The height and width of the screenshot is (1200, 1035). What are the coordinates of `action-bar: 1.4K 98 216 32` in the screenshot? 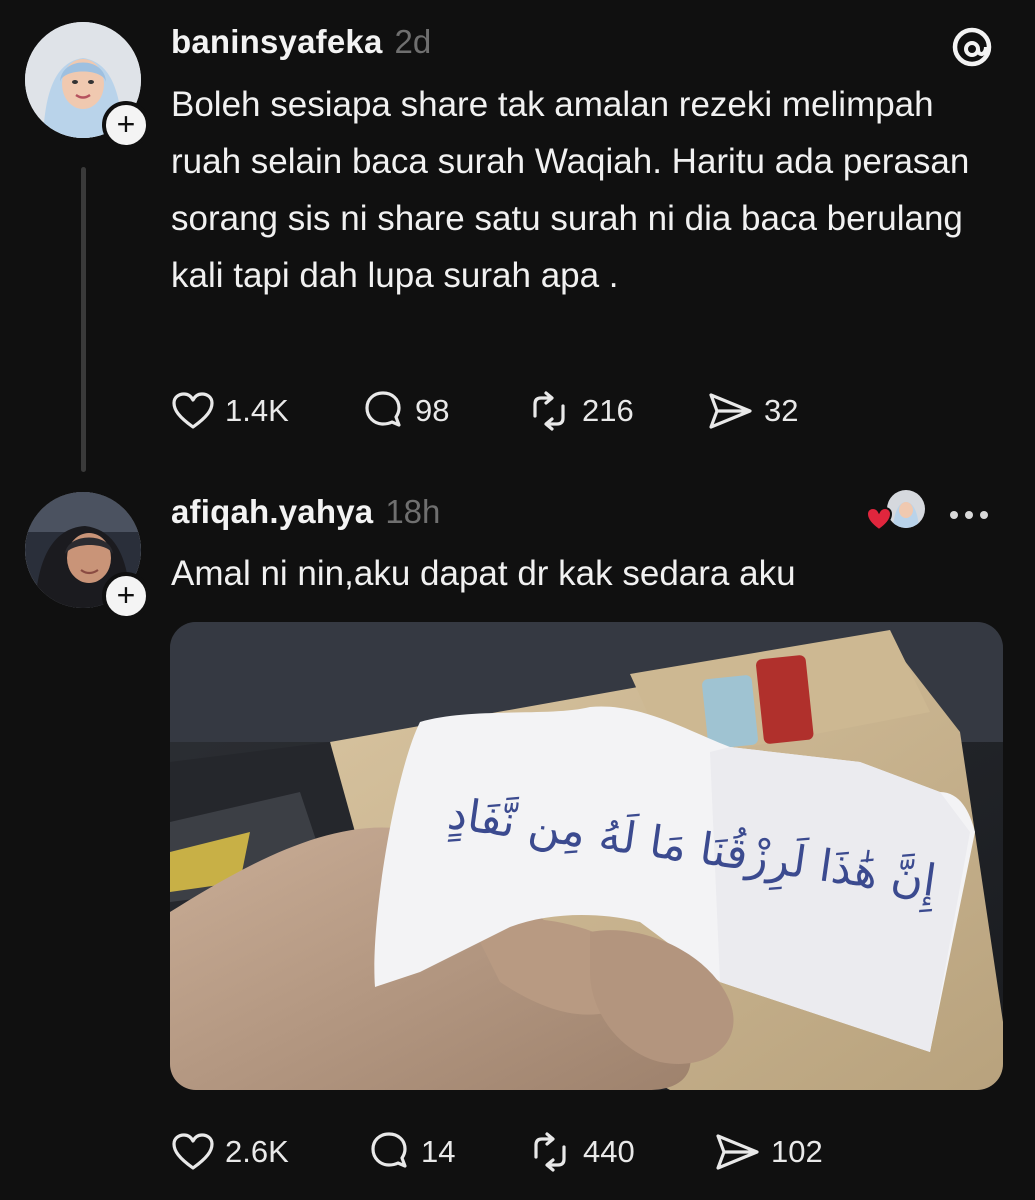 It's located at (513, 411).